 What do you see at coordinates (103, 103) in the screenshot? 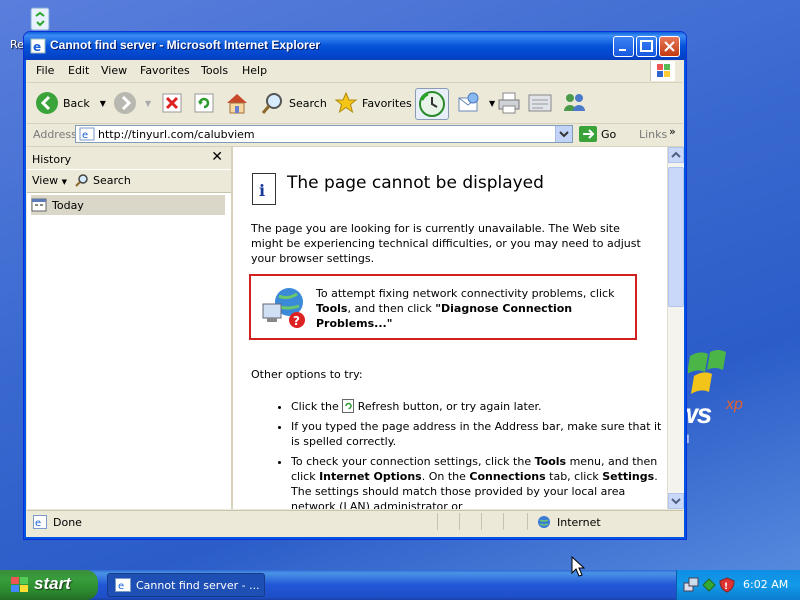
I see `back-dropdown-icon: ▼` at bounding box center [103, 103].